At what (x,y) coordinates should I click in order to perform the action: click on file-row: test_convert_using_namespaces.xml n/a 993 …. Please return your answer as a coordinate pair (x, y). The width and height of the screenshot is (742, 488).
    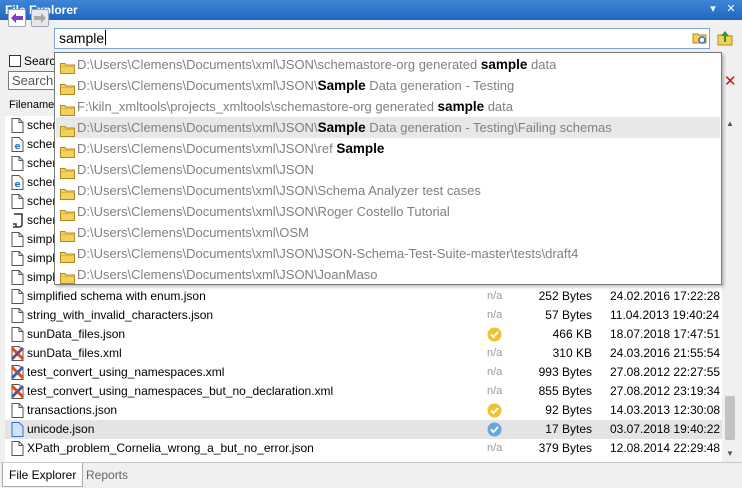
    Looking at the image, I should click on (363, 372).